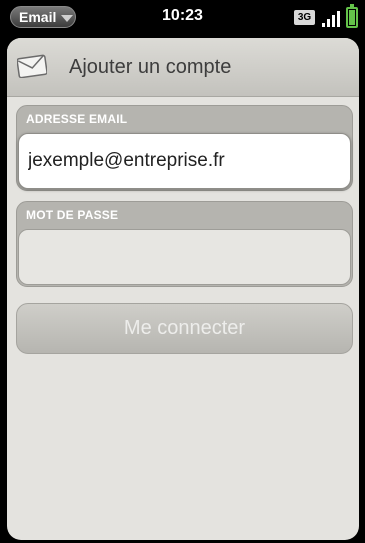 The width and height of the screenshot is (365, 543). What do you see at coordinates (182, 17) in the screenshot?
I see `status-bar: Email 10:23 3G` at bounding box center [182, 17].